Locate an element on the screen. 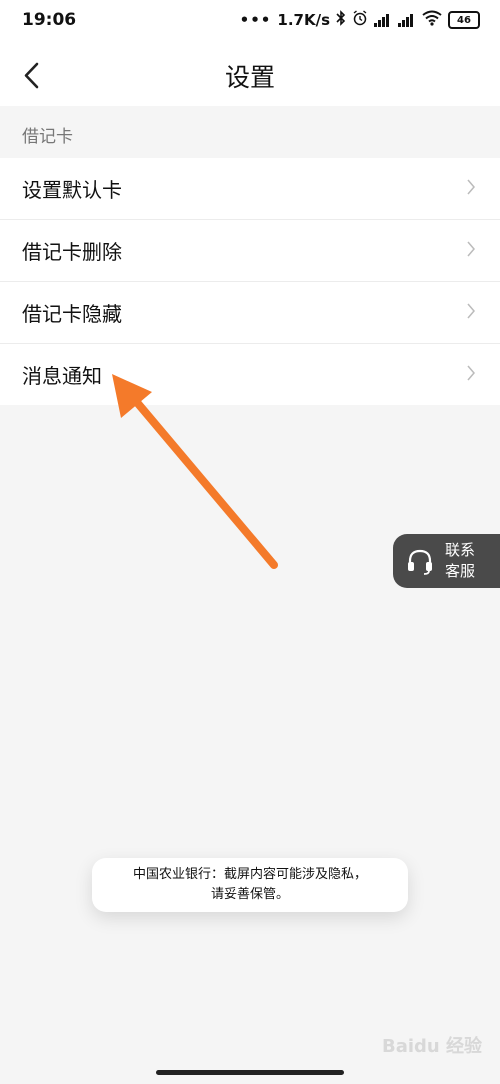 The height and width of the screenshot is (1084, 500). home-indicator is located at coordinates (250, 1072).